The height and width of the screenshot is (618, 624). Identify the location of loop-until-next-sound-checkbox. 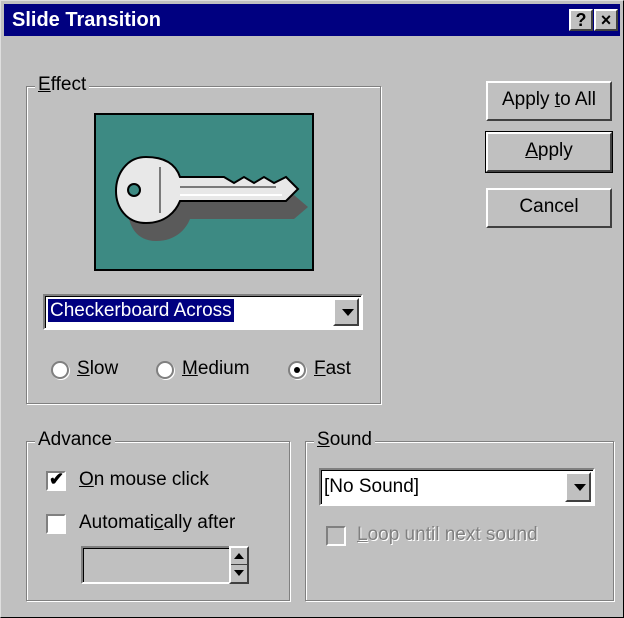
(336, 536).